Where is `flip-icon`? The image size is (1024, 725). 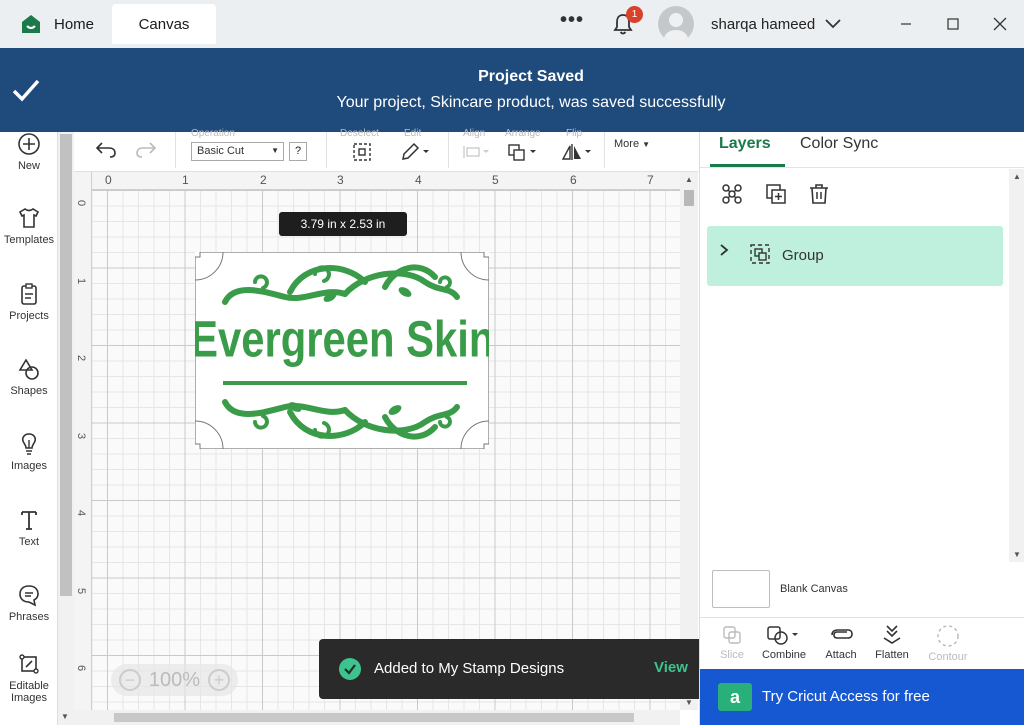
flip-icon is located at coordinates (577, 152).